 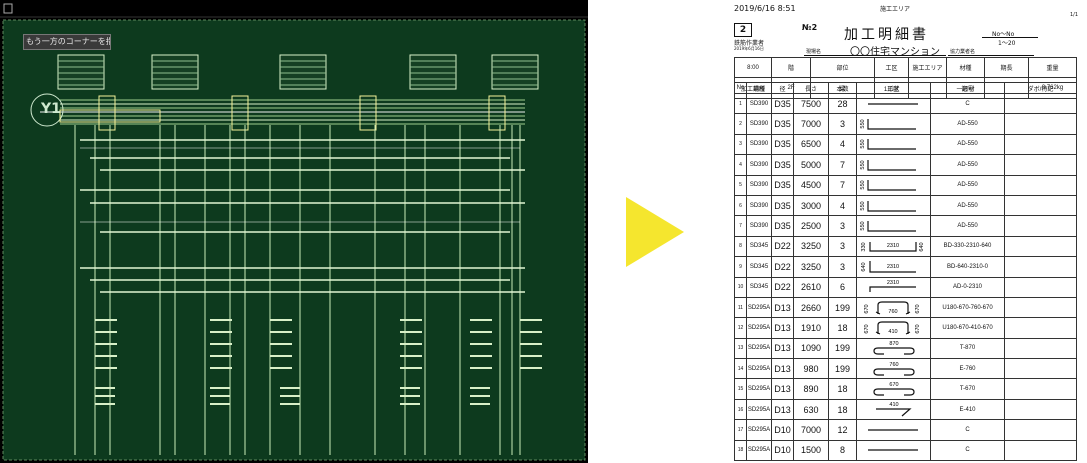 I want to click on cell-steel: SD345, so click(x=759, y=287).